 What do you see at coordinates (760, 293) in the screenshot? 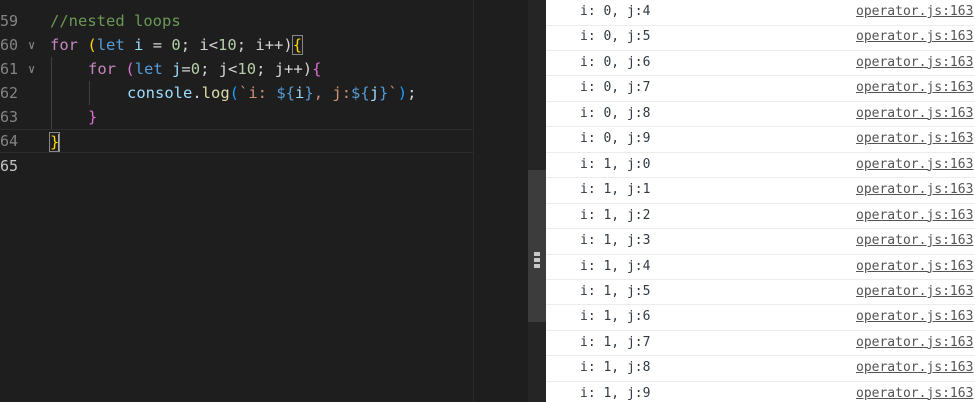
I see `console-log-row: i: 1, j:5 operator.js:163` at bounding box center [760, 293].